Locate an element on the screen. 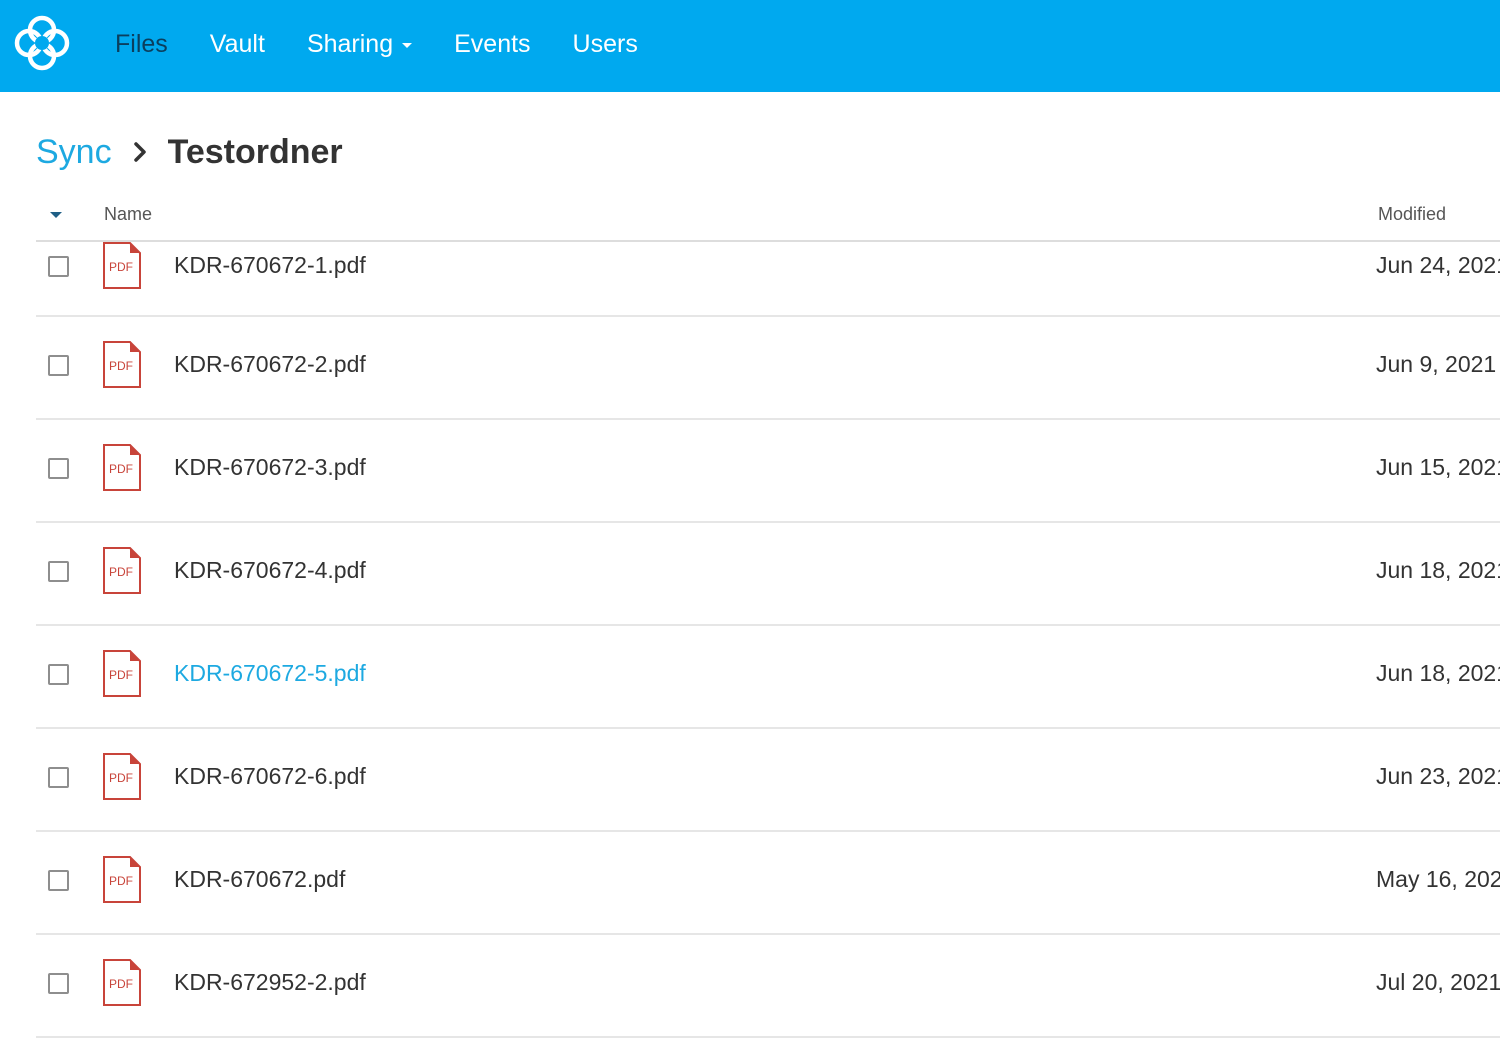 The image size is (1500, 1038). caret-down-icon is located at coordinates (407, 45).